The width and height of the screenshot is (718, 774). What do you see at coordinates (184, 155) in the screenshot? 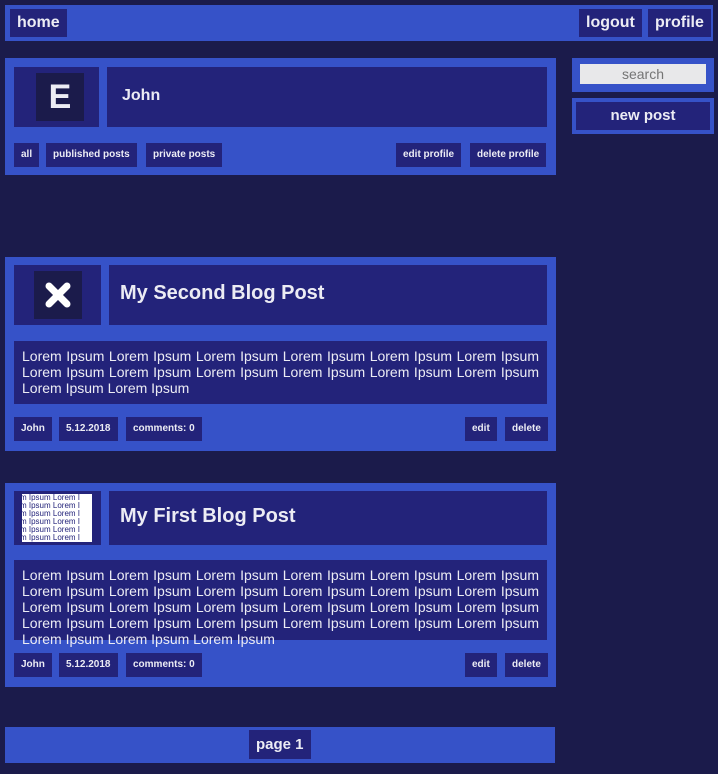
I see `filter-private-posts-button: private posts` at bounding box center [184, 155].